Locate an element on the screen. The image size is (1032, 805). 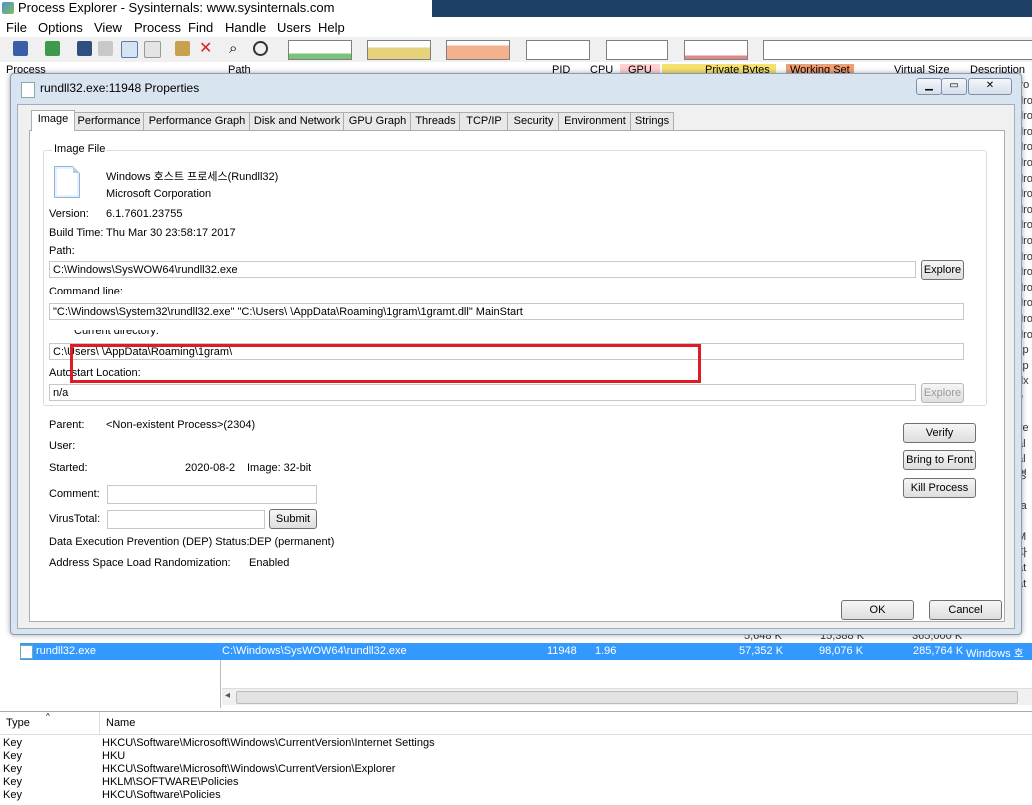
process-icon is located at coordinates (26, 652).